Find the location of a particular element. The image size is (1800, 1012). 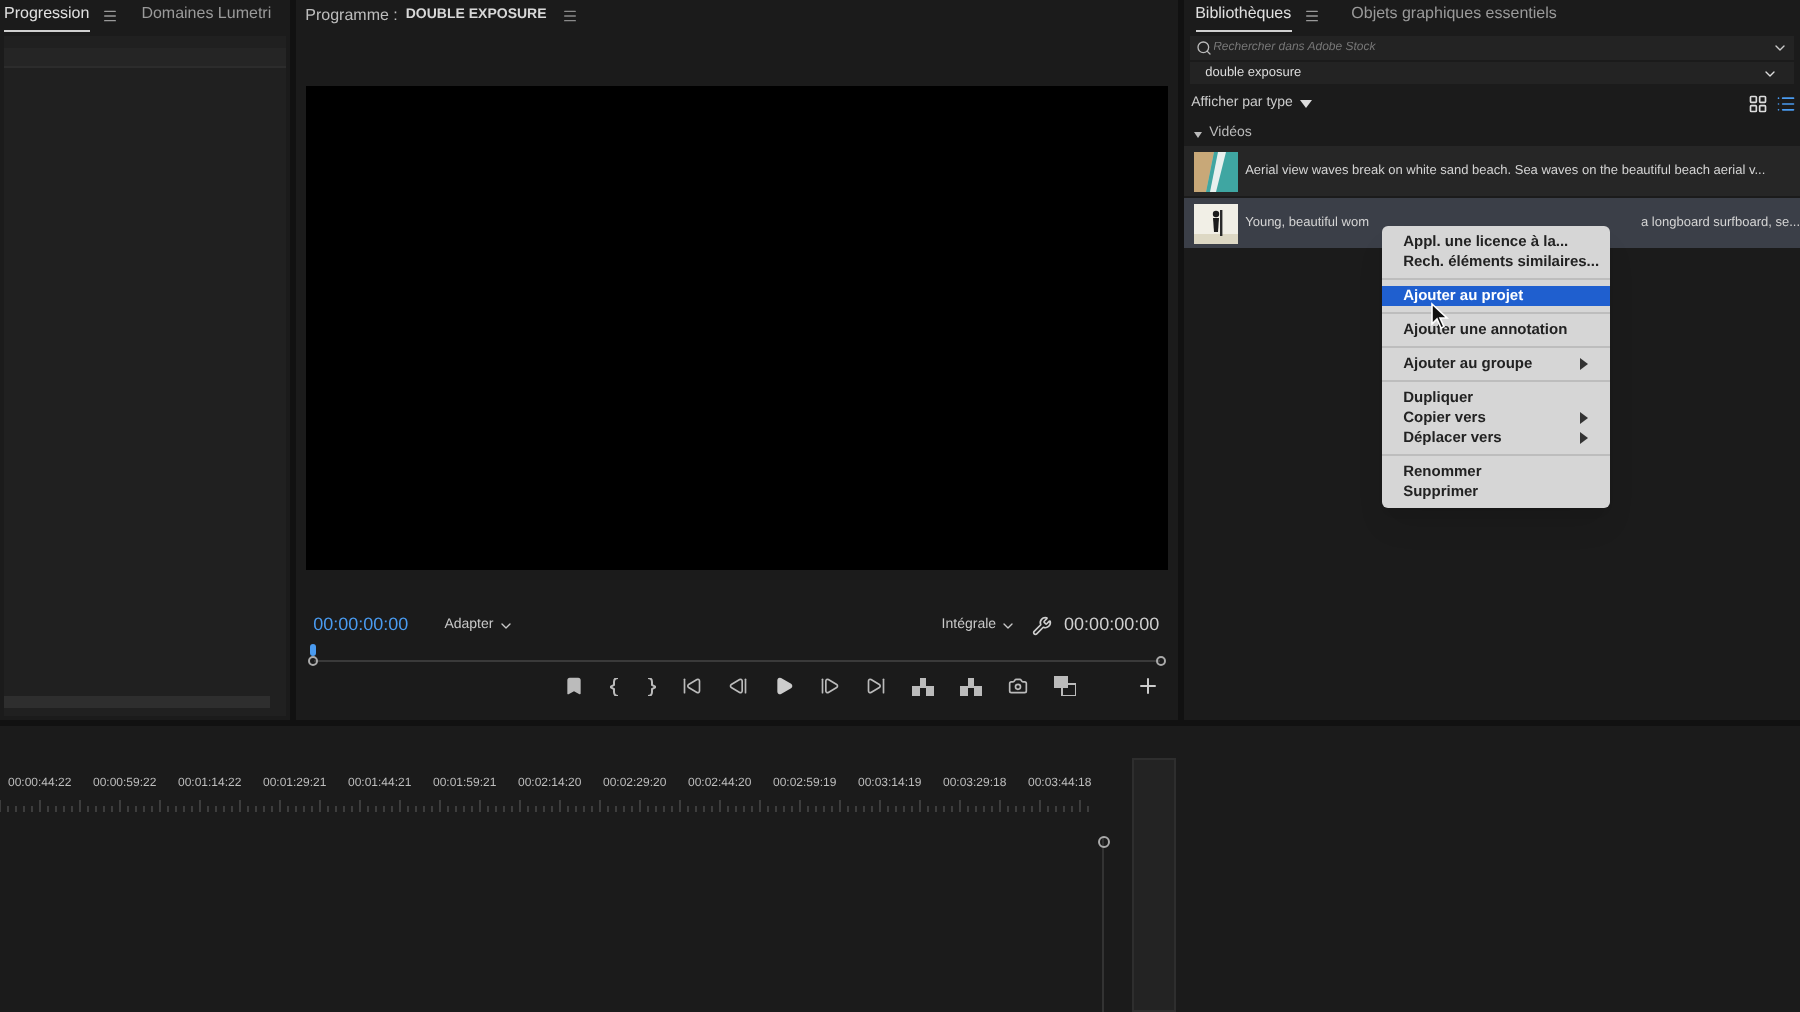

add-button-icon is located at coordinates (1147, 686).